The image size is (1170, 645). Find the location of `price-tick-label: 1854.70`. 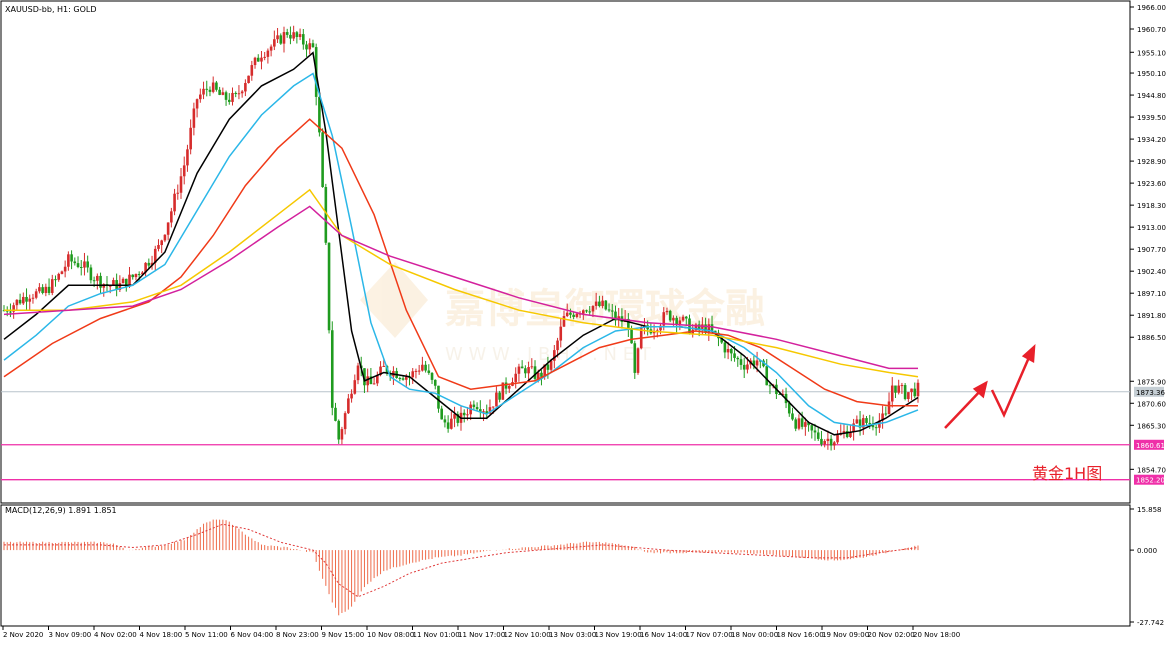

price-tick-label: 1854.70 is located at coordinates (1151, 470).